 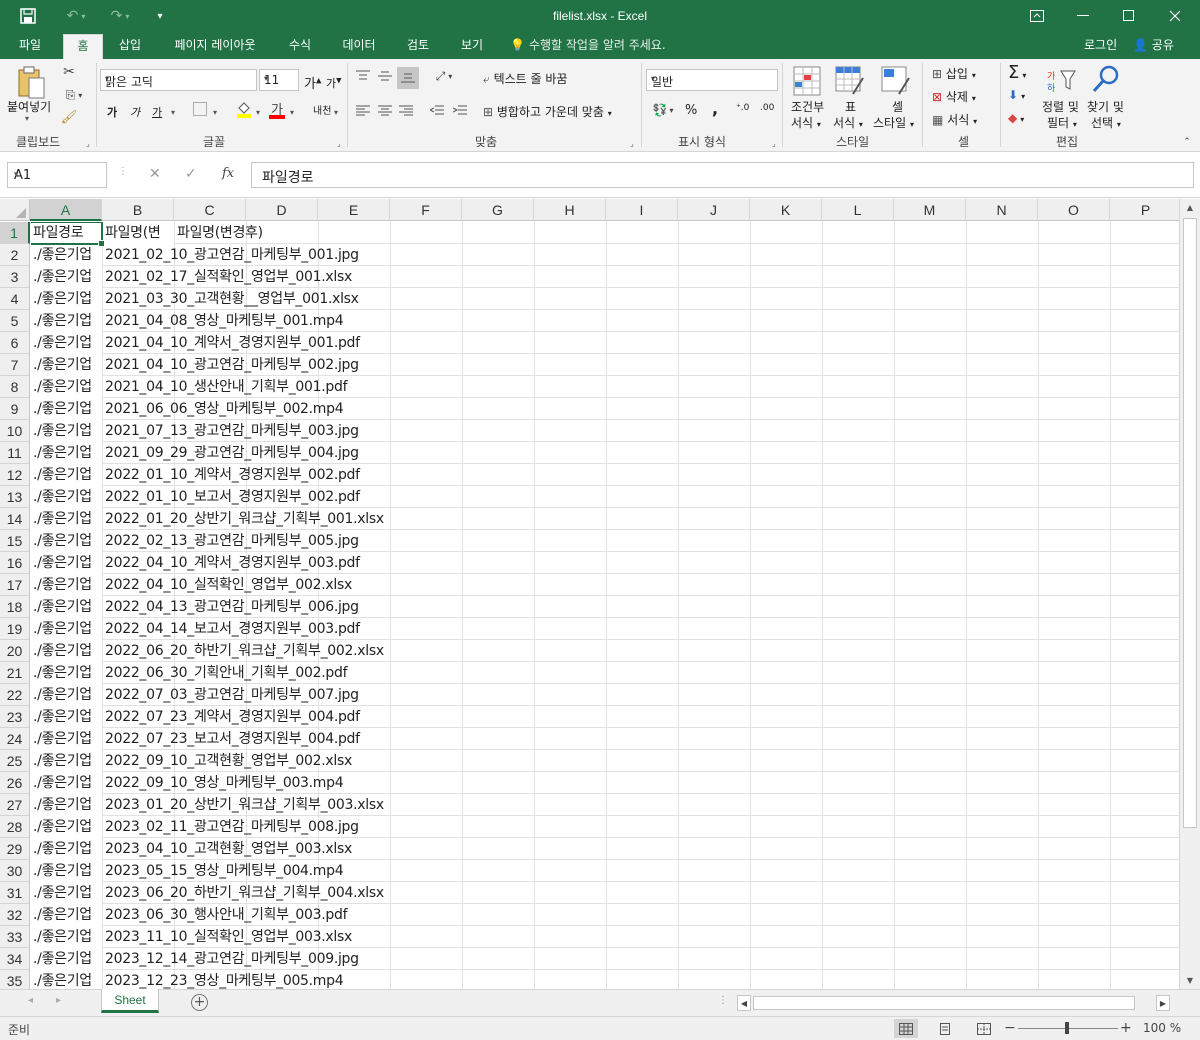 I want to click on zoom-in-button: +, so click(x=1126, y=1028).